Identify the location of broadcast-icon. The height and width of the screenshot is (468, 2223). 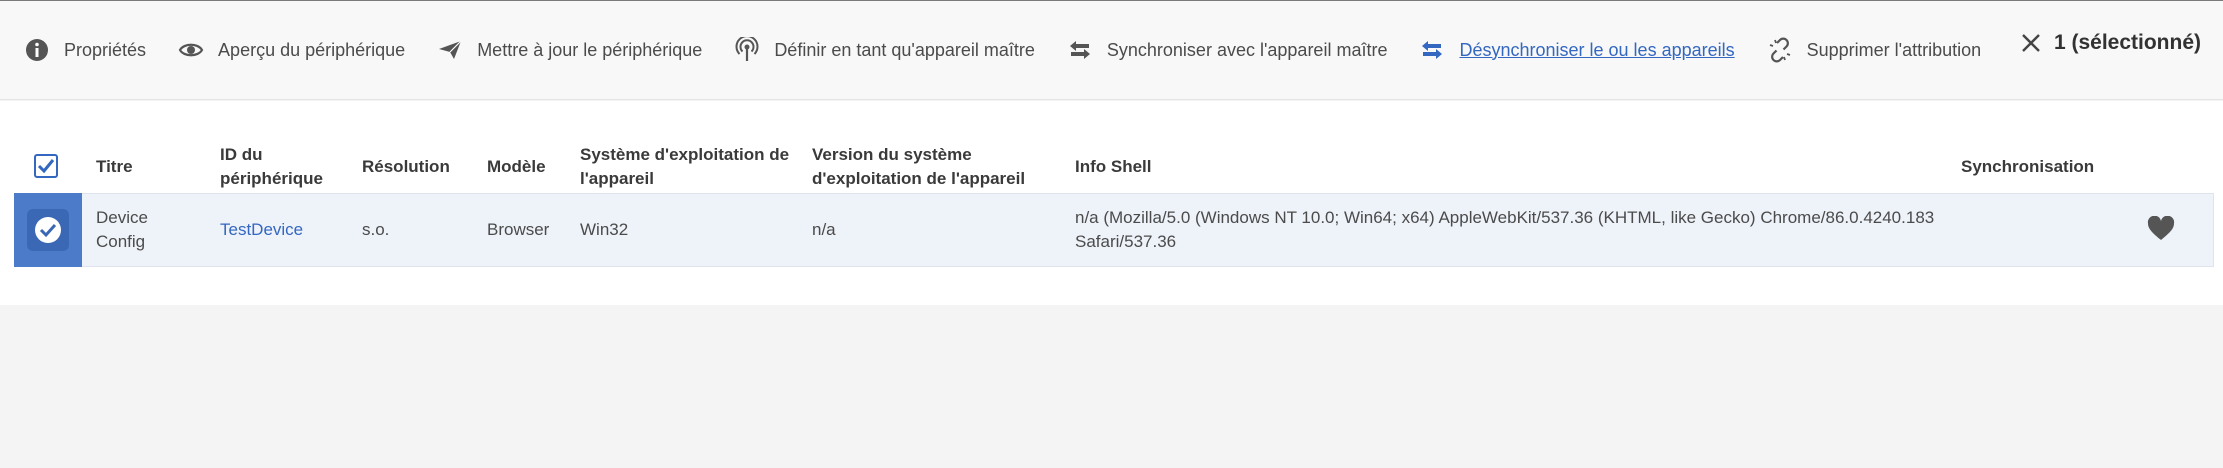
(747, 49).